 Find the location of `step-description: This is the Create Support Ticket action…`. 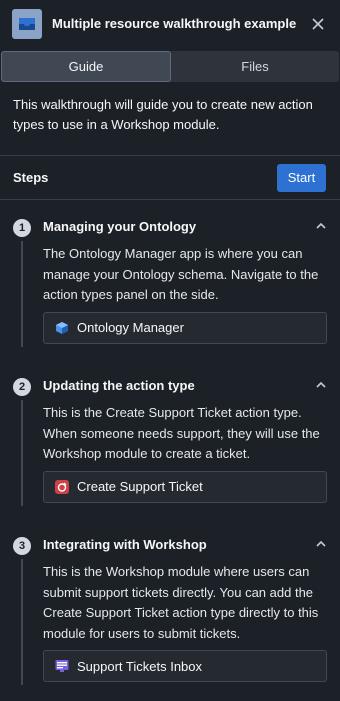

step-description: This is the Create Support Ticket action… is located at coordinates (181, 433).